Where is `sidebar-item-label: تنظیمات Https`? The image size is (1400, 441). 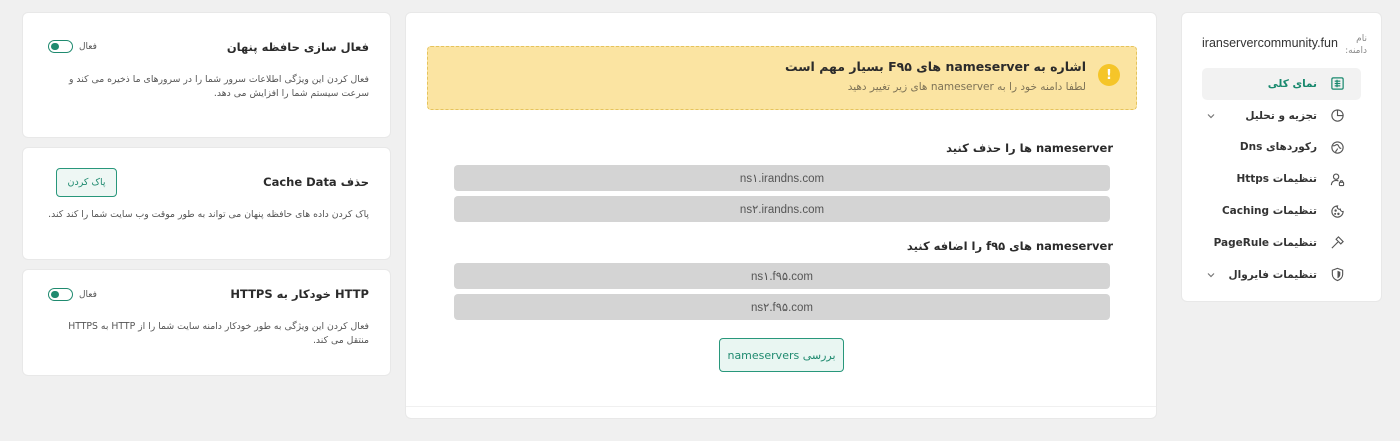
sidebar-item-label: تنظیمات Https is located at coordinates (1276, 179).